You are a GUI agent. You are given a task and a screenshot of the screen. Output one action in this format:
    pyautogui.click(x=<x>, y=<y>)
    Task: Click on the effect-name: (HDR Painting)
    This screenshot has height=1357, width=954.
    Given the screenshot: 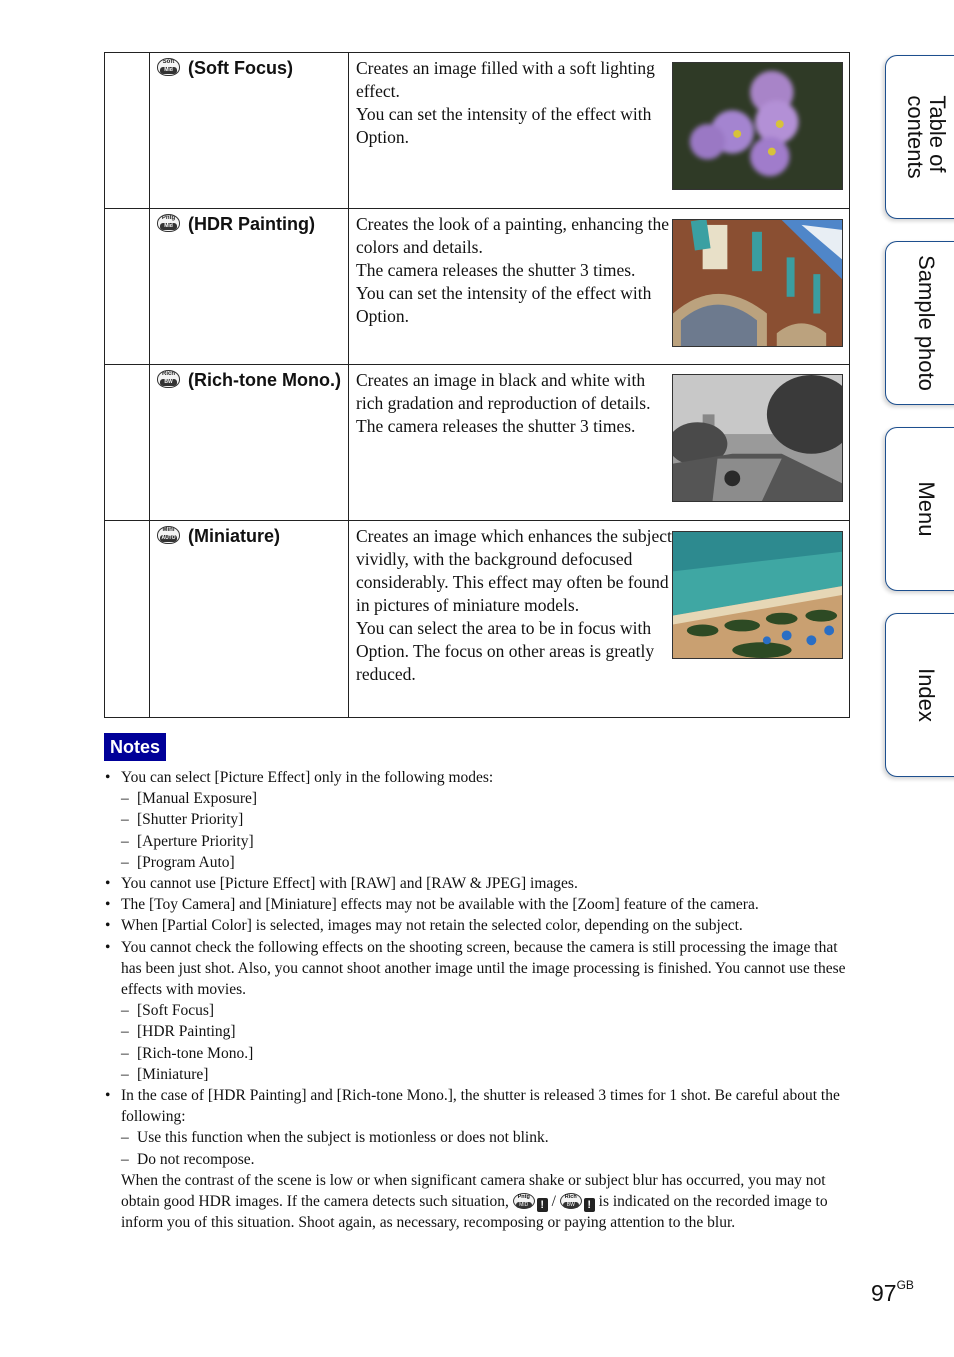 What is the action you would take?
    pyautogui.click(x=251, y=224)
    